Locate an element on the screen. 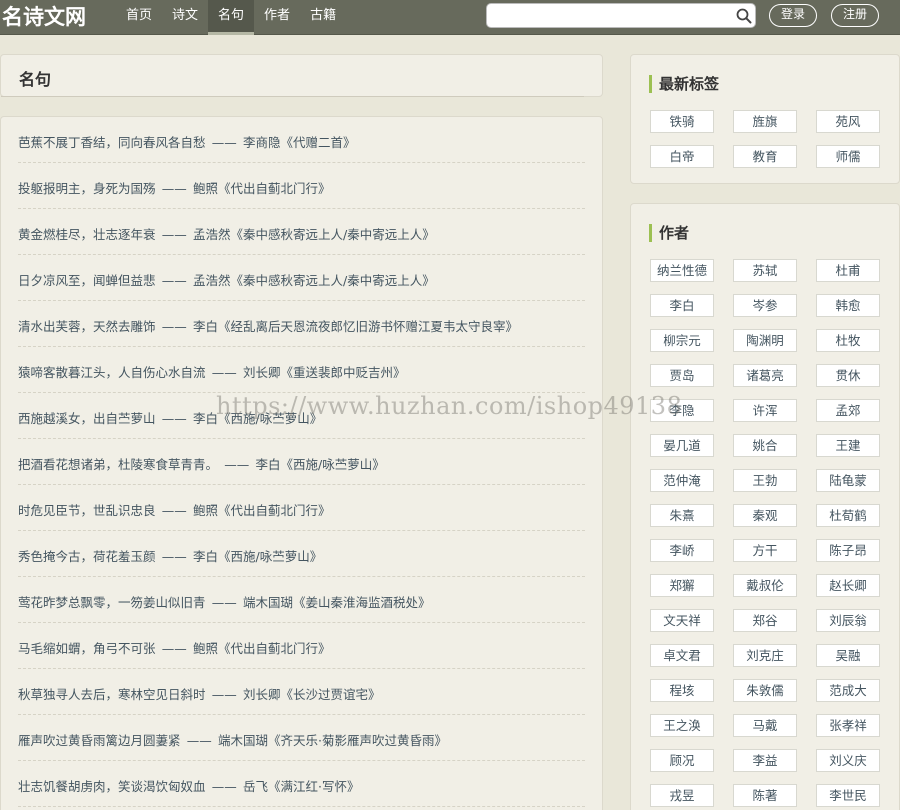  author-chip: 贯休 is located at coordinates (848, 375).